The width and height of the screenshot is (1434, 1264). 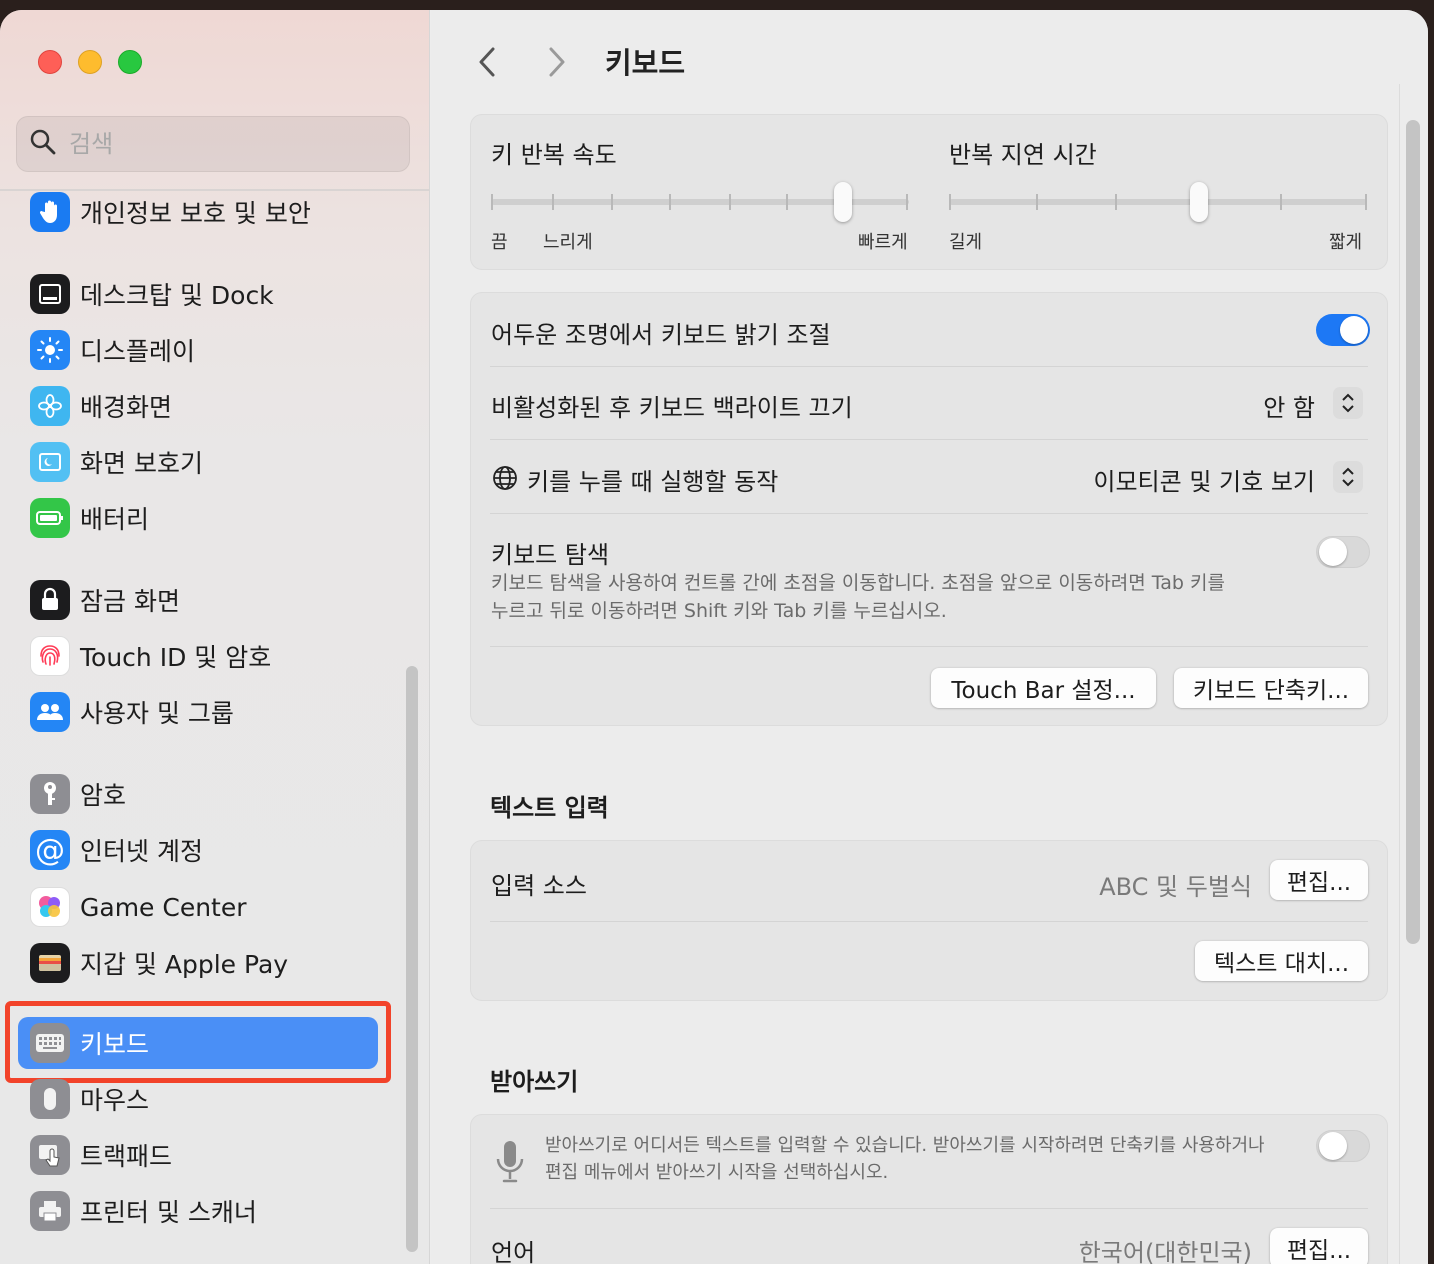 What do you see at coordinates (198, 350) in the screenshot?
I see `sidebar-item-display: 디스플레이` at bounding box center [198, 350].